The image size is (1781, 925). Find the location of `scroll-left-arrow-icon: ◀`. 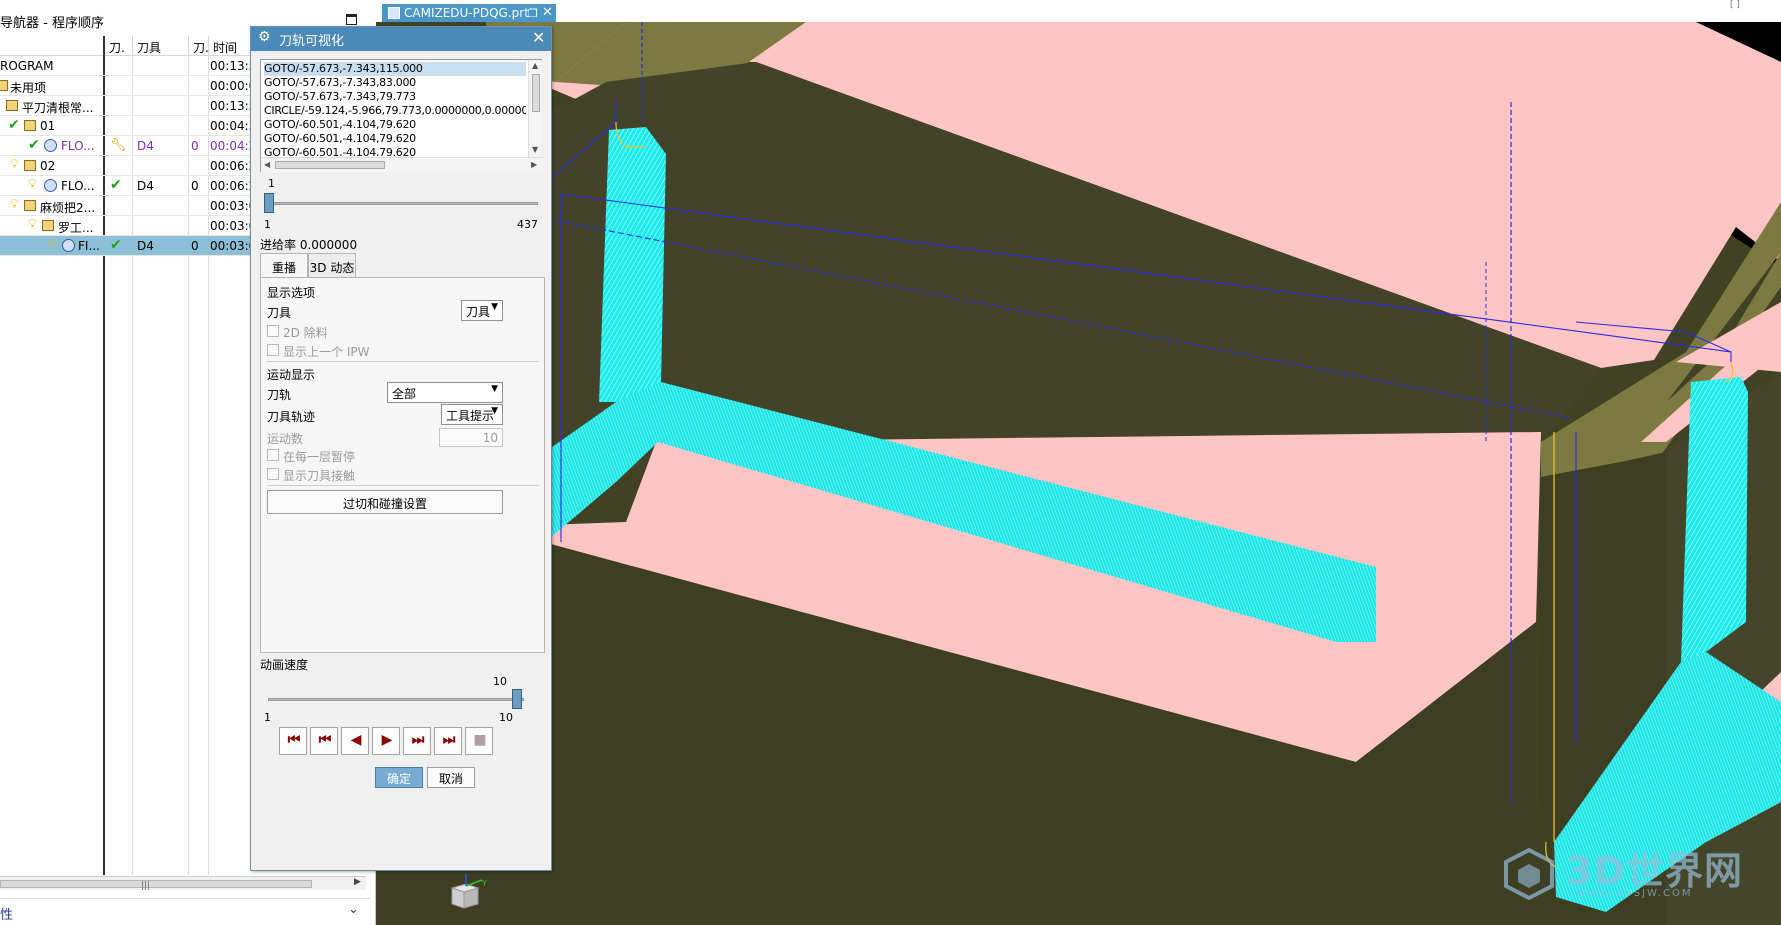

scroll-left-arrow-icon: ◀ is located at coordinates (267, 164).